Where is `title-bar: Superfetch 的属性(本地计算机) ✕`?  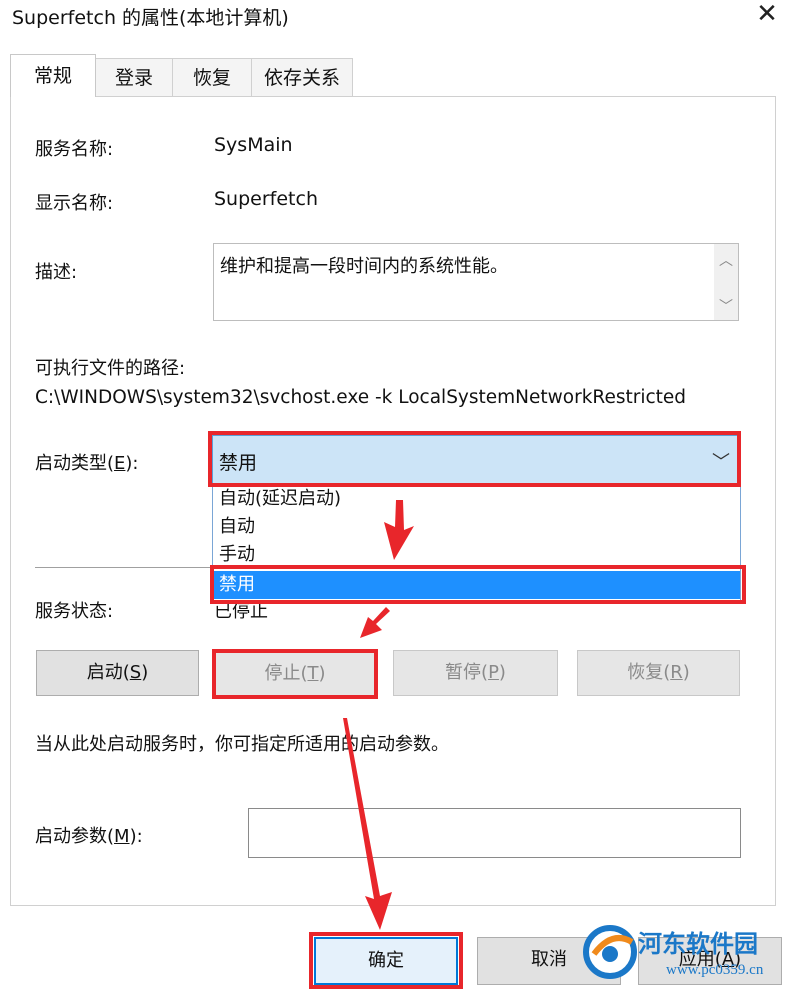 title-bar: Superfetch 的属性(本地计算机) ✕ is located at coordinates (393, 15).